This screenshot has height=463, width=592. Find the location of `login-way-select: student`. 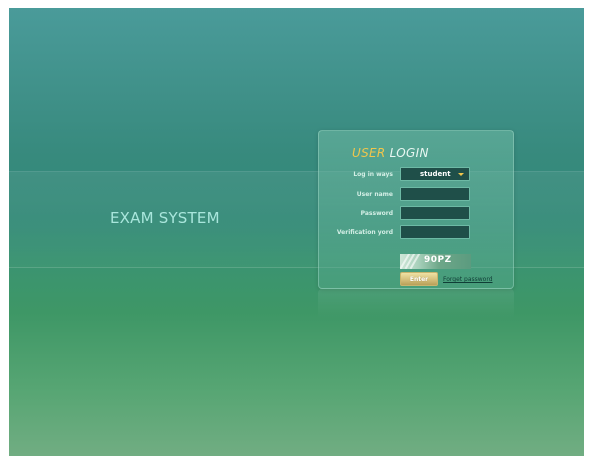

login-way-select: student is located at coordinates (435, 174).